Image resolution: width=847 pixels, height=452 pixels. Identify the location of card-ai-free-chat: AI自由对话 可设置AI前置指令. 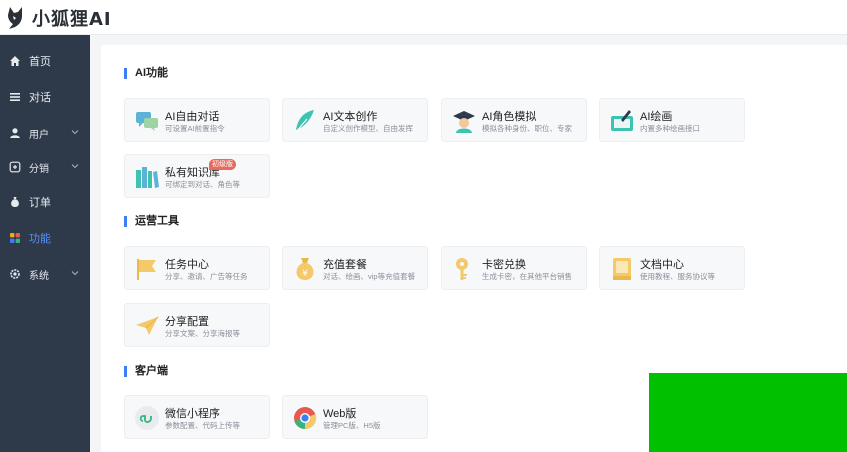
(197, 120).